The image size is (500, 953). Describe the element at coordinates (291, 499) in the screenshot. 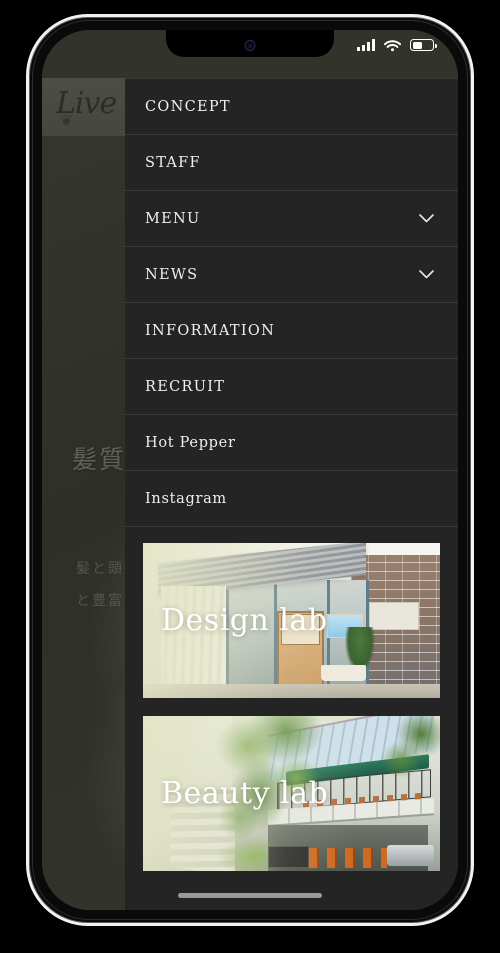

I see `menu-item-instagram: Instagram` at that location.